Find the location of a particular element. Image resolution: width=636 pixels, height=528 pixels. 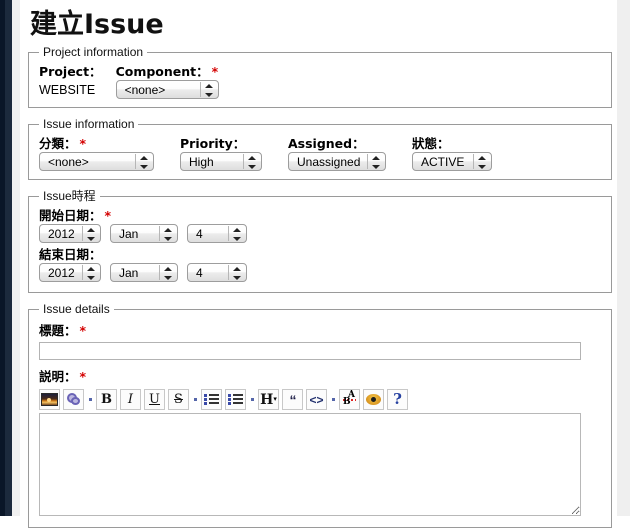

right-gutter is located at coordinates (623, 258).